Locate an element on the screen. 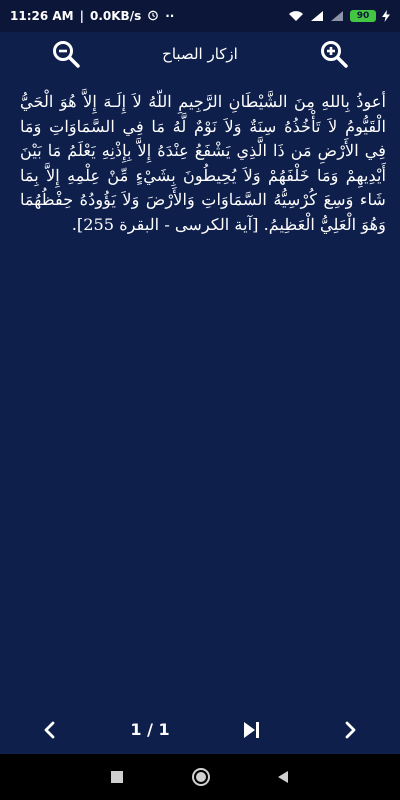  last-page-button is located at coordinates (251, 730).